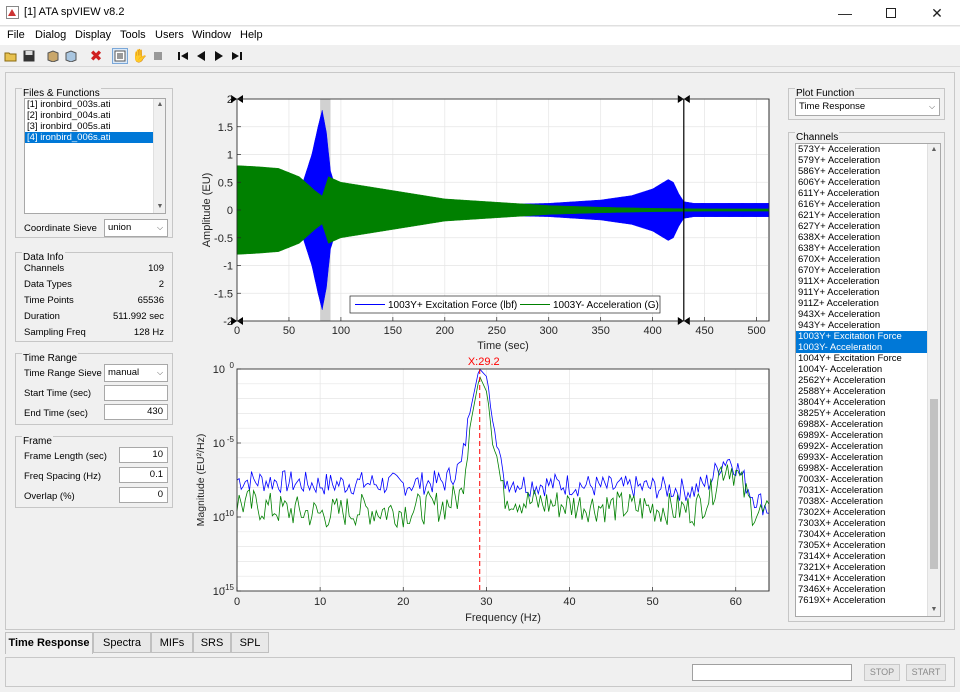  Describe the element at coordinates (16, 35) in the screenshot. I see `menu-file: File` at that location.